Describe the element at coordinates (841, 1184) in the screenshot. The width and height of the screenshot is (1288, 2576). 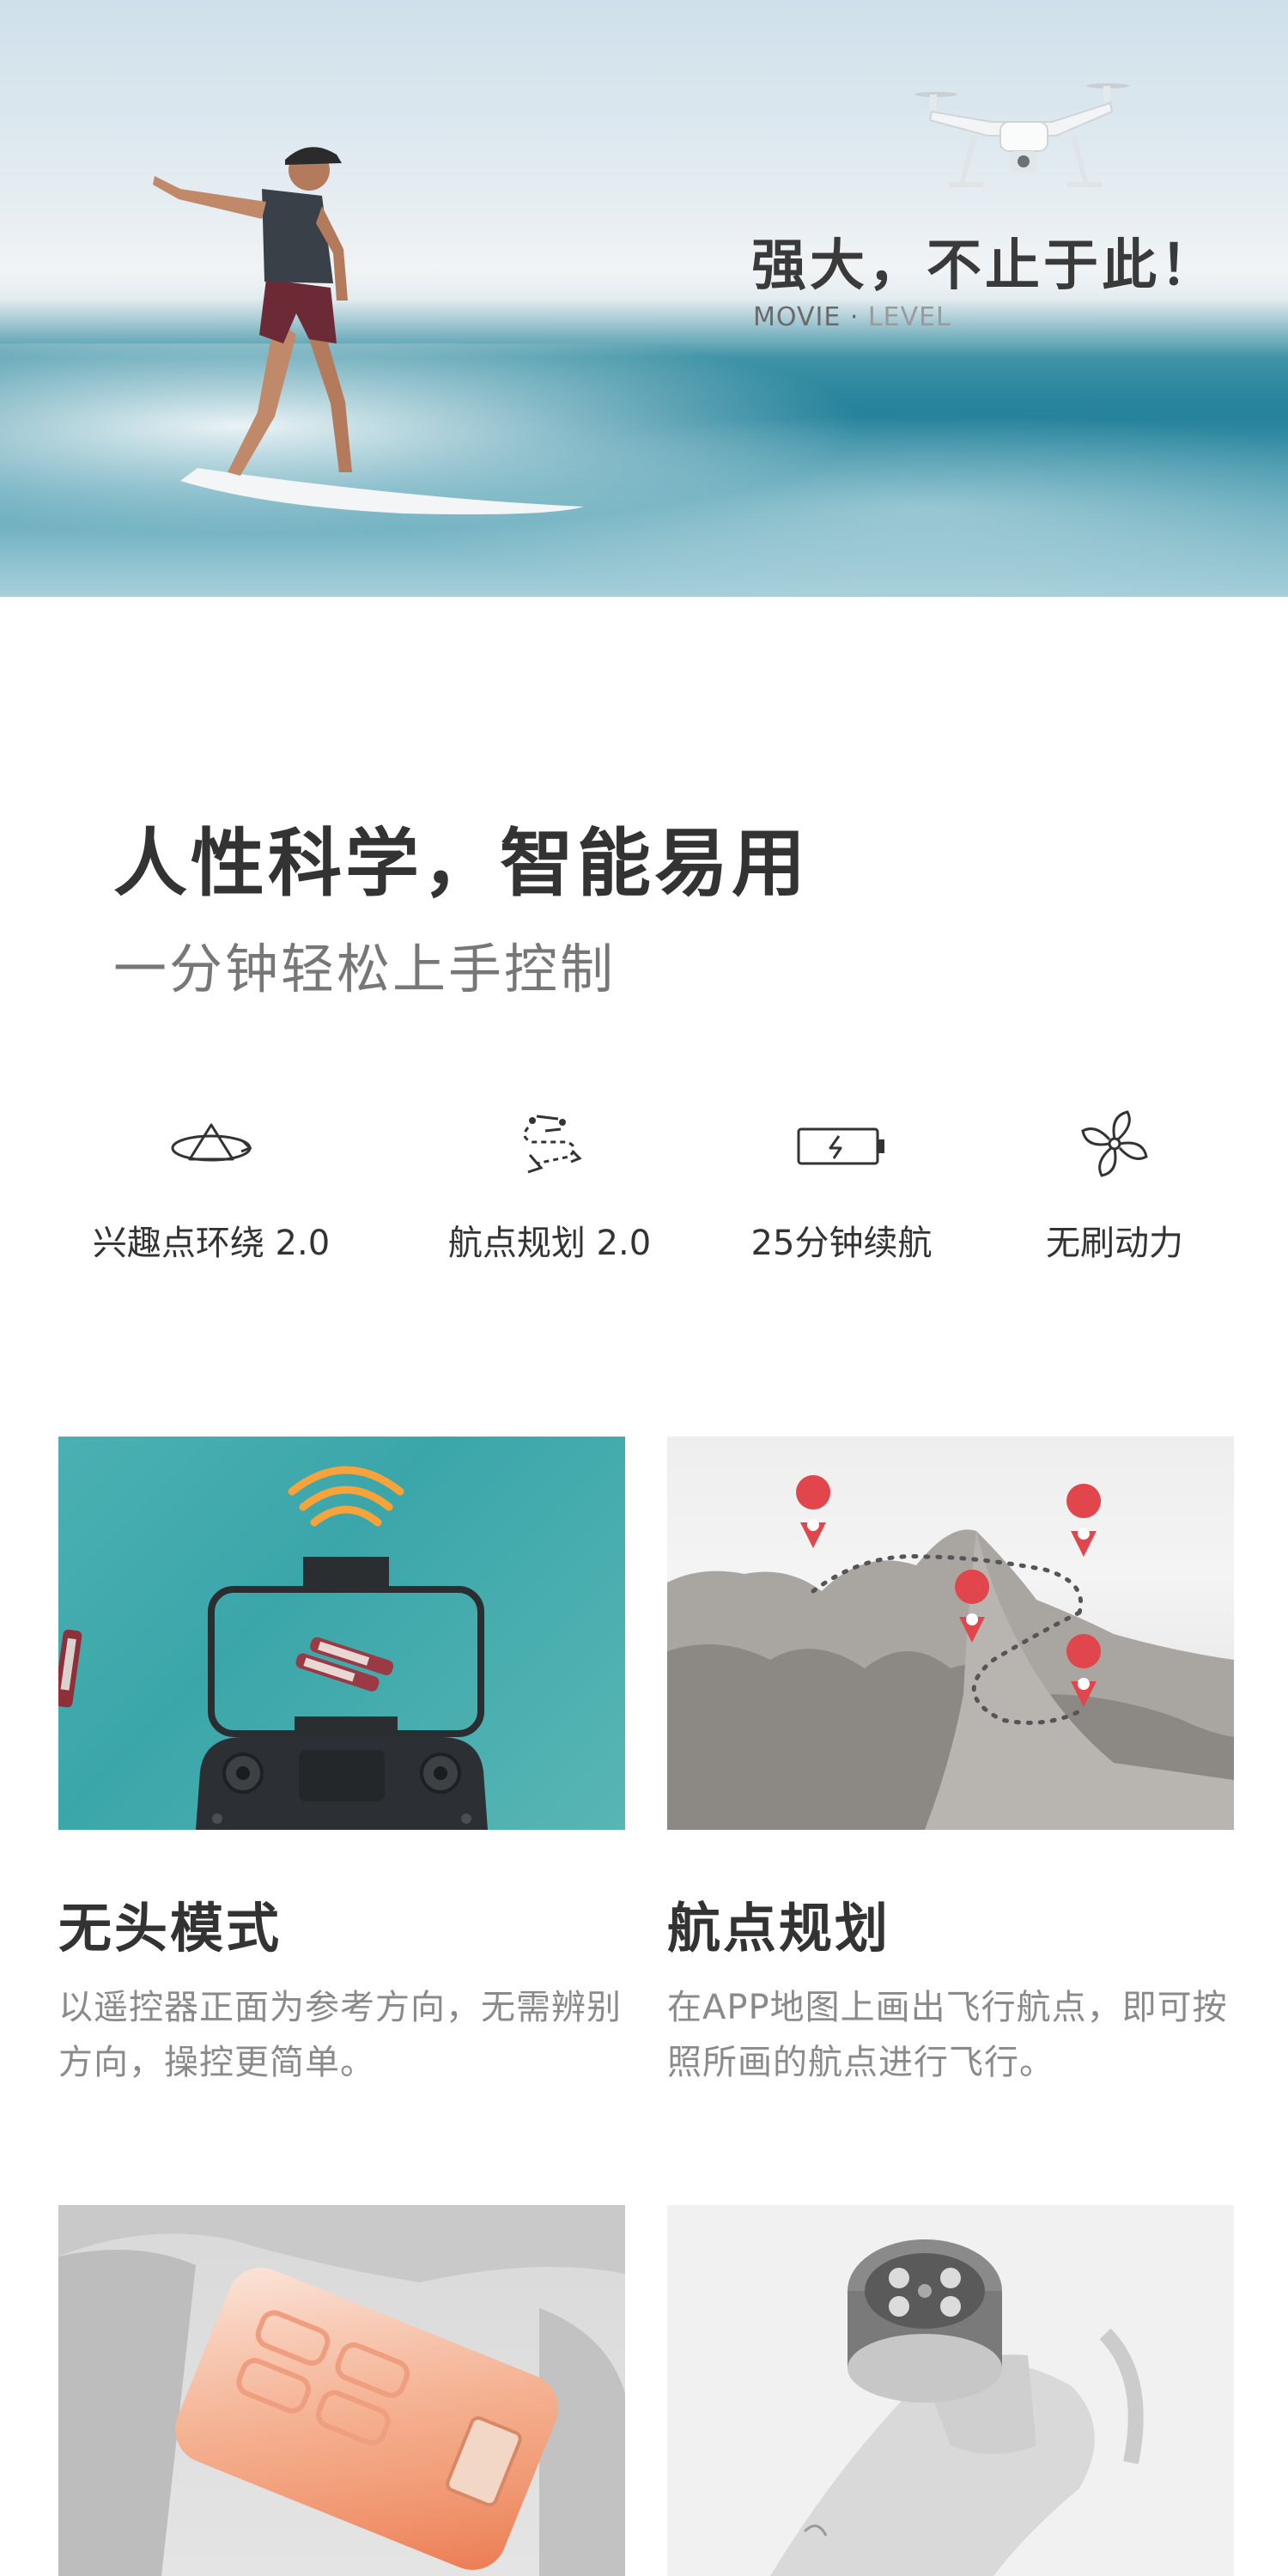
I see `feature-battery: 25分钟续航` at that location.